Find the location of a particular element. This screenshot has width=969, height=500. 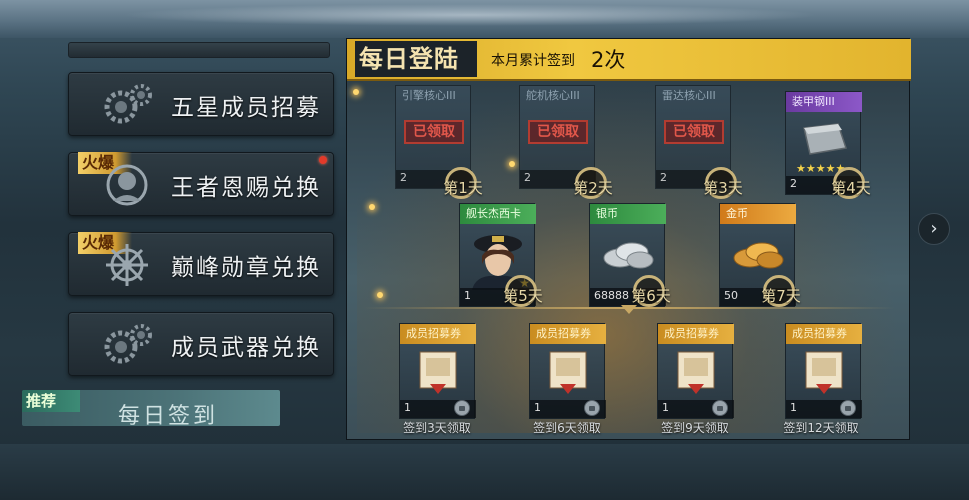

ticket-unlock-condition: 签到3天领取 is located at coordinates (437, 428).